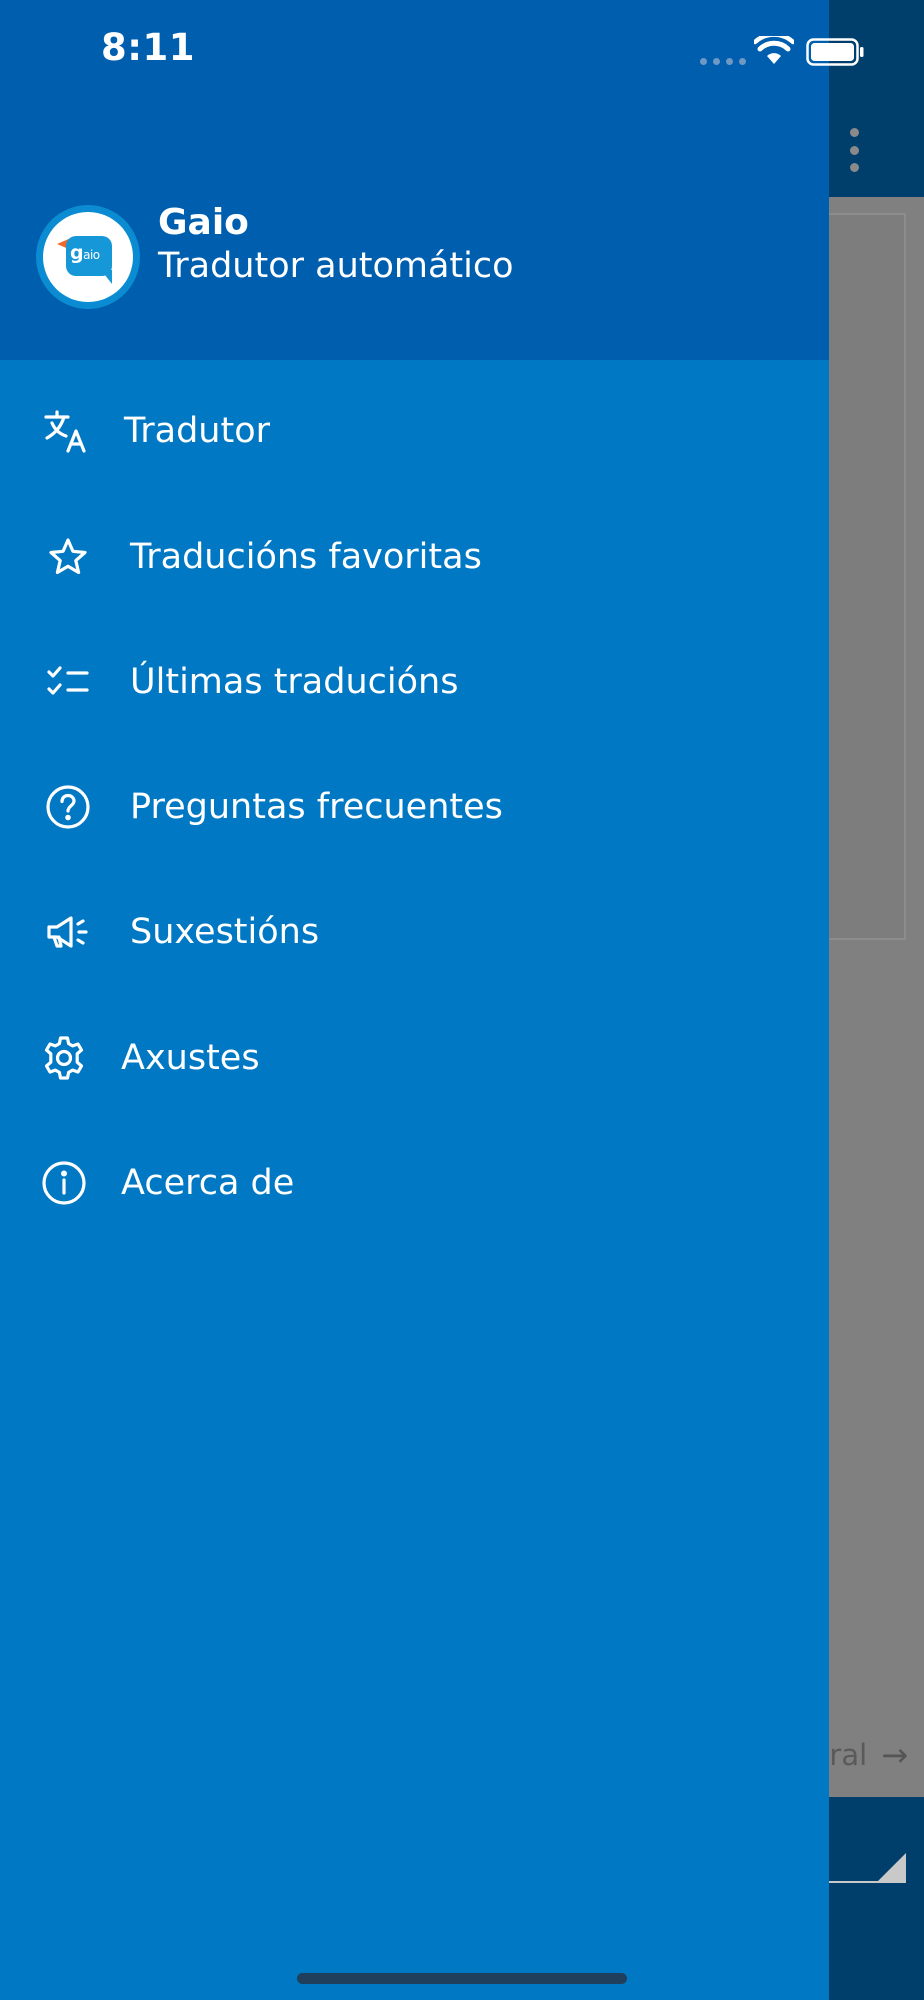 The height and width of the screenshot is (2000, 924). I want to click on app-subtitle: Tradutor automático, so click(336, 266).